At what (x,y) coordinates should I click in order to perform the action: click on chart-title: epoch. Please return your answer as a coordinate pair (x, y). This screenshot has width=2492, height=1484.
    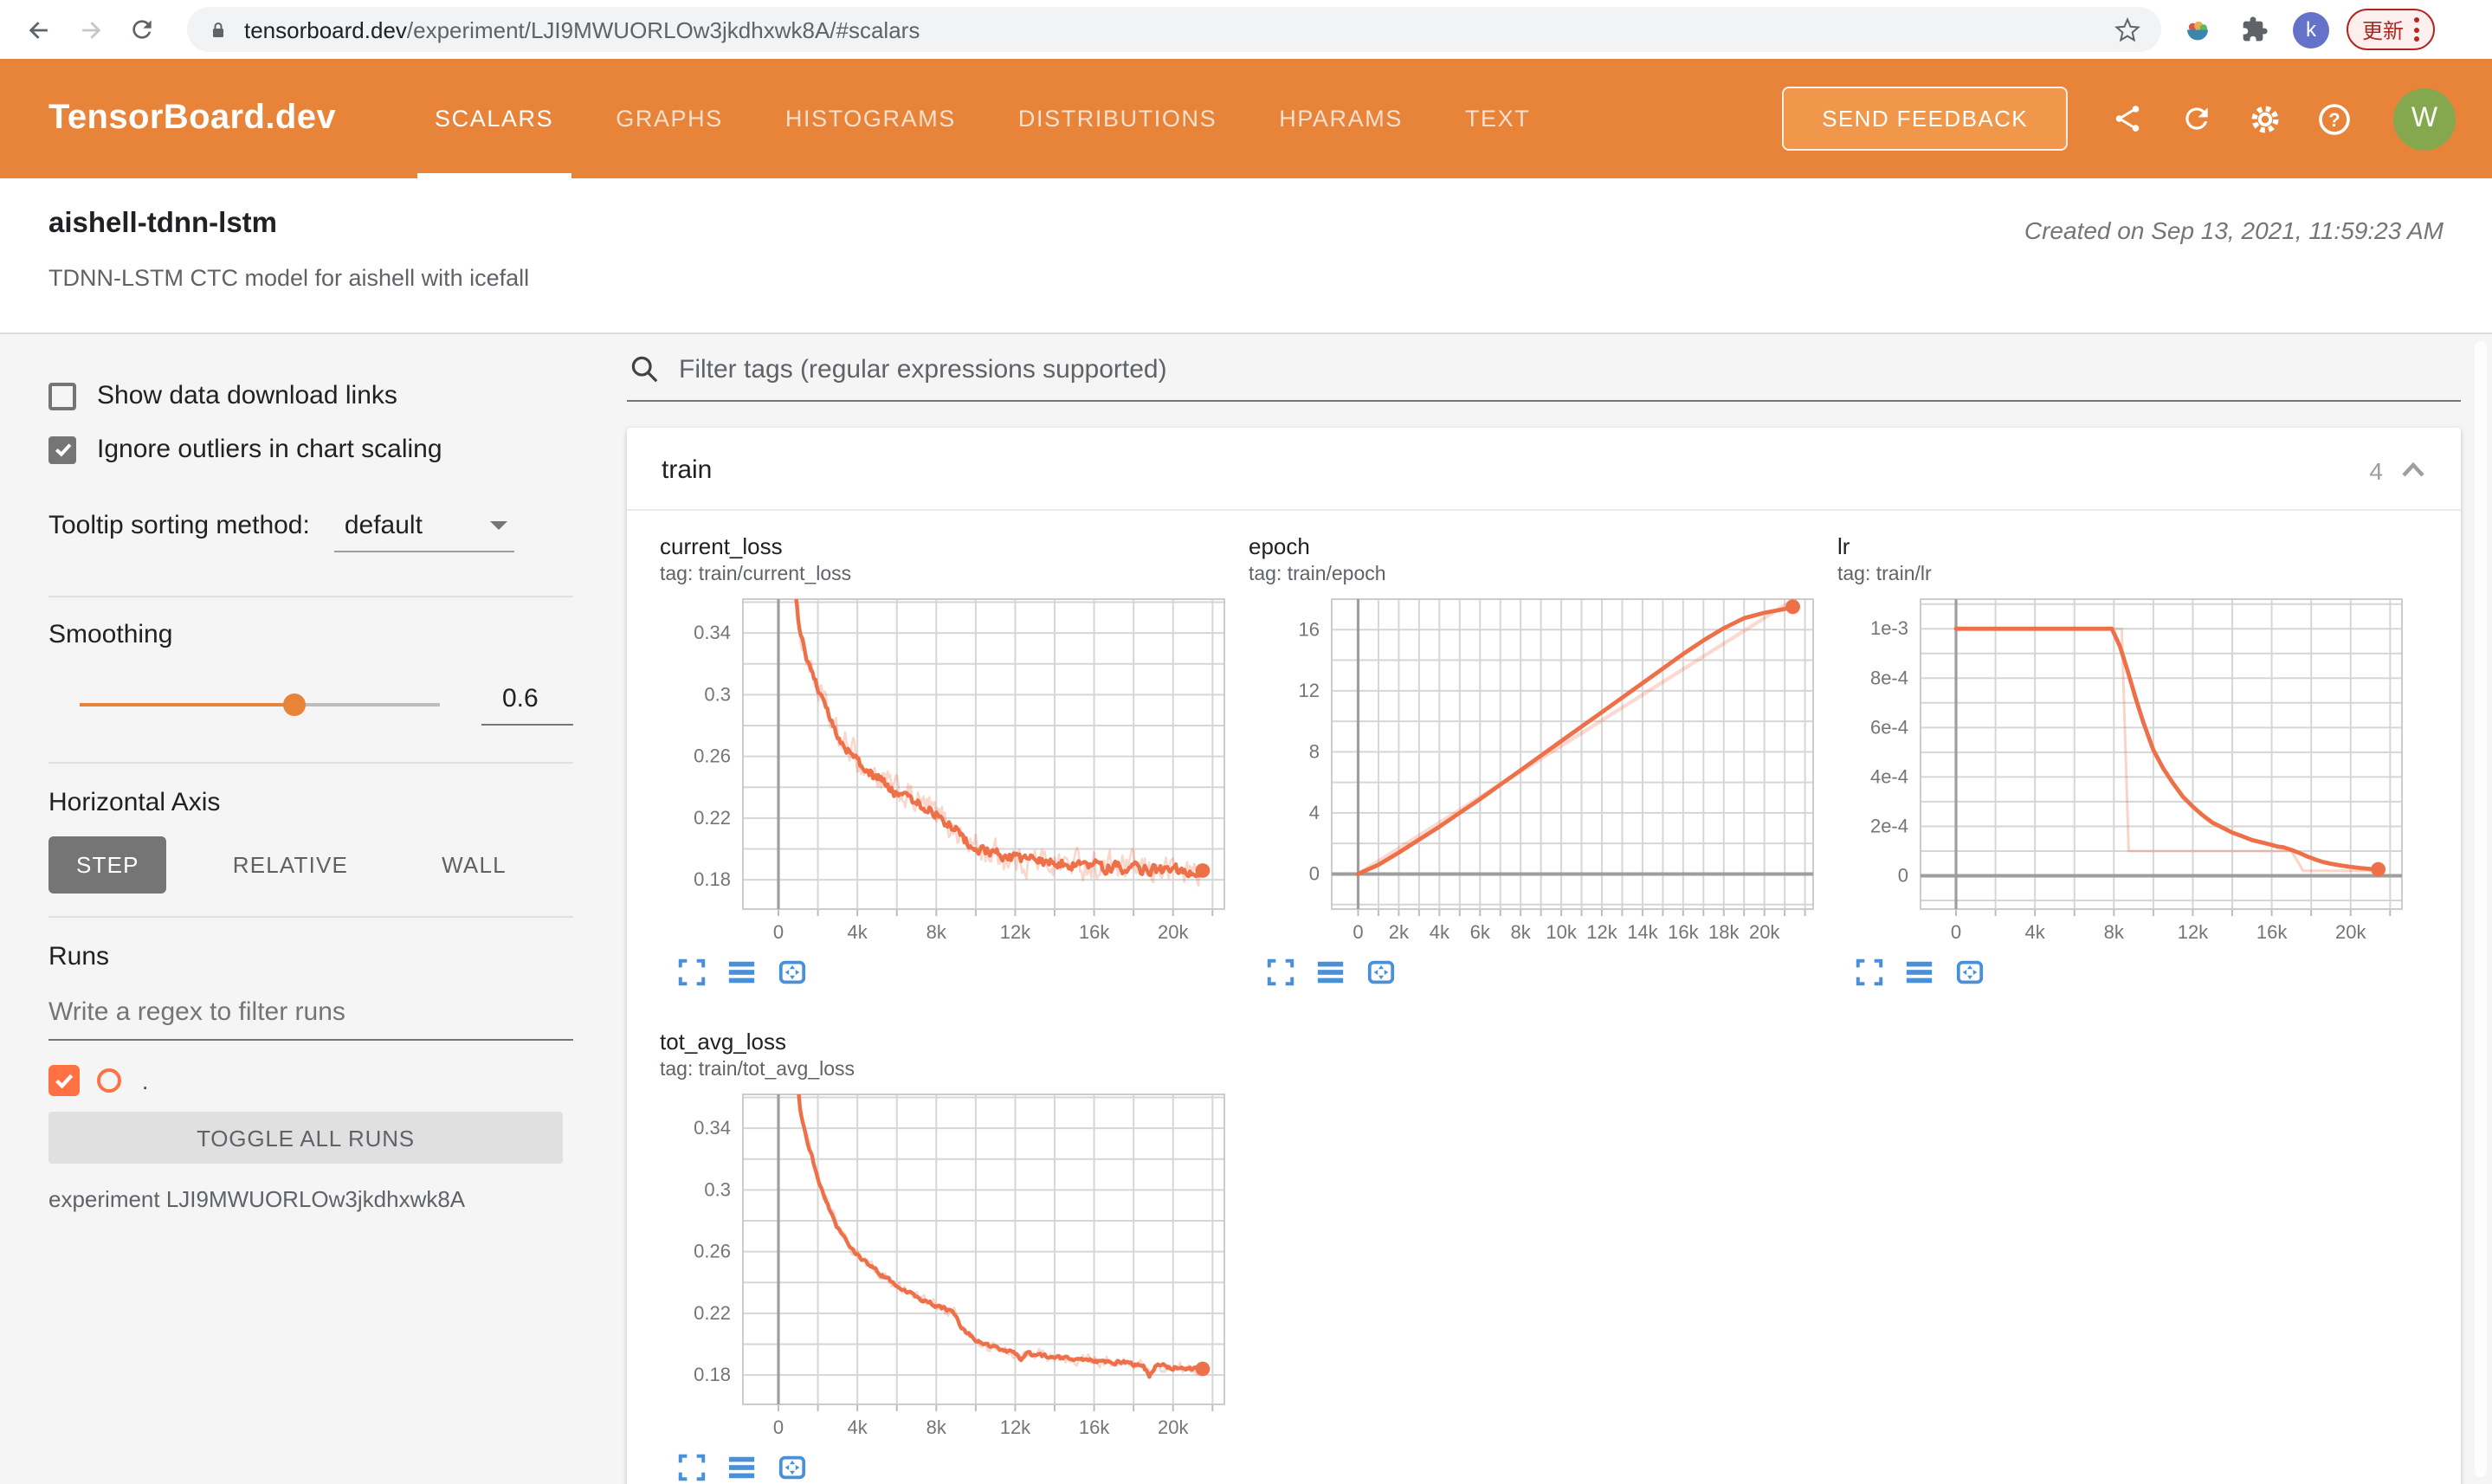
    Looking at the image, I should click on (1279, 546).